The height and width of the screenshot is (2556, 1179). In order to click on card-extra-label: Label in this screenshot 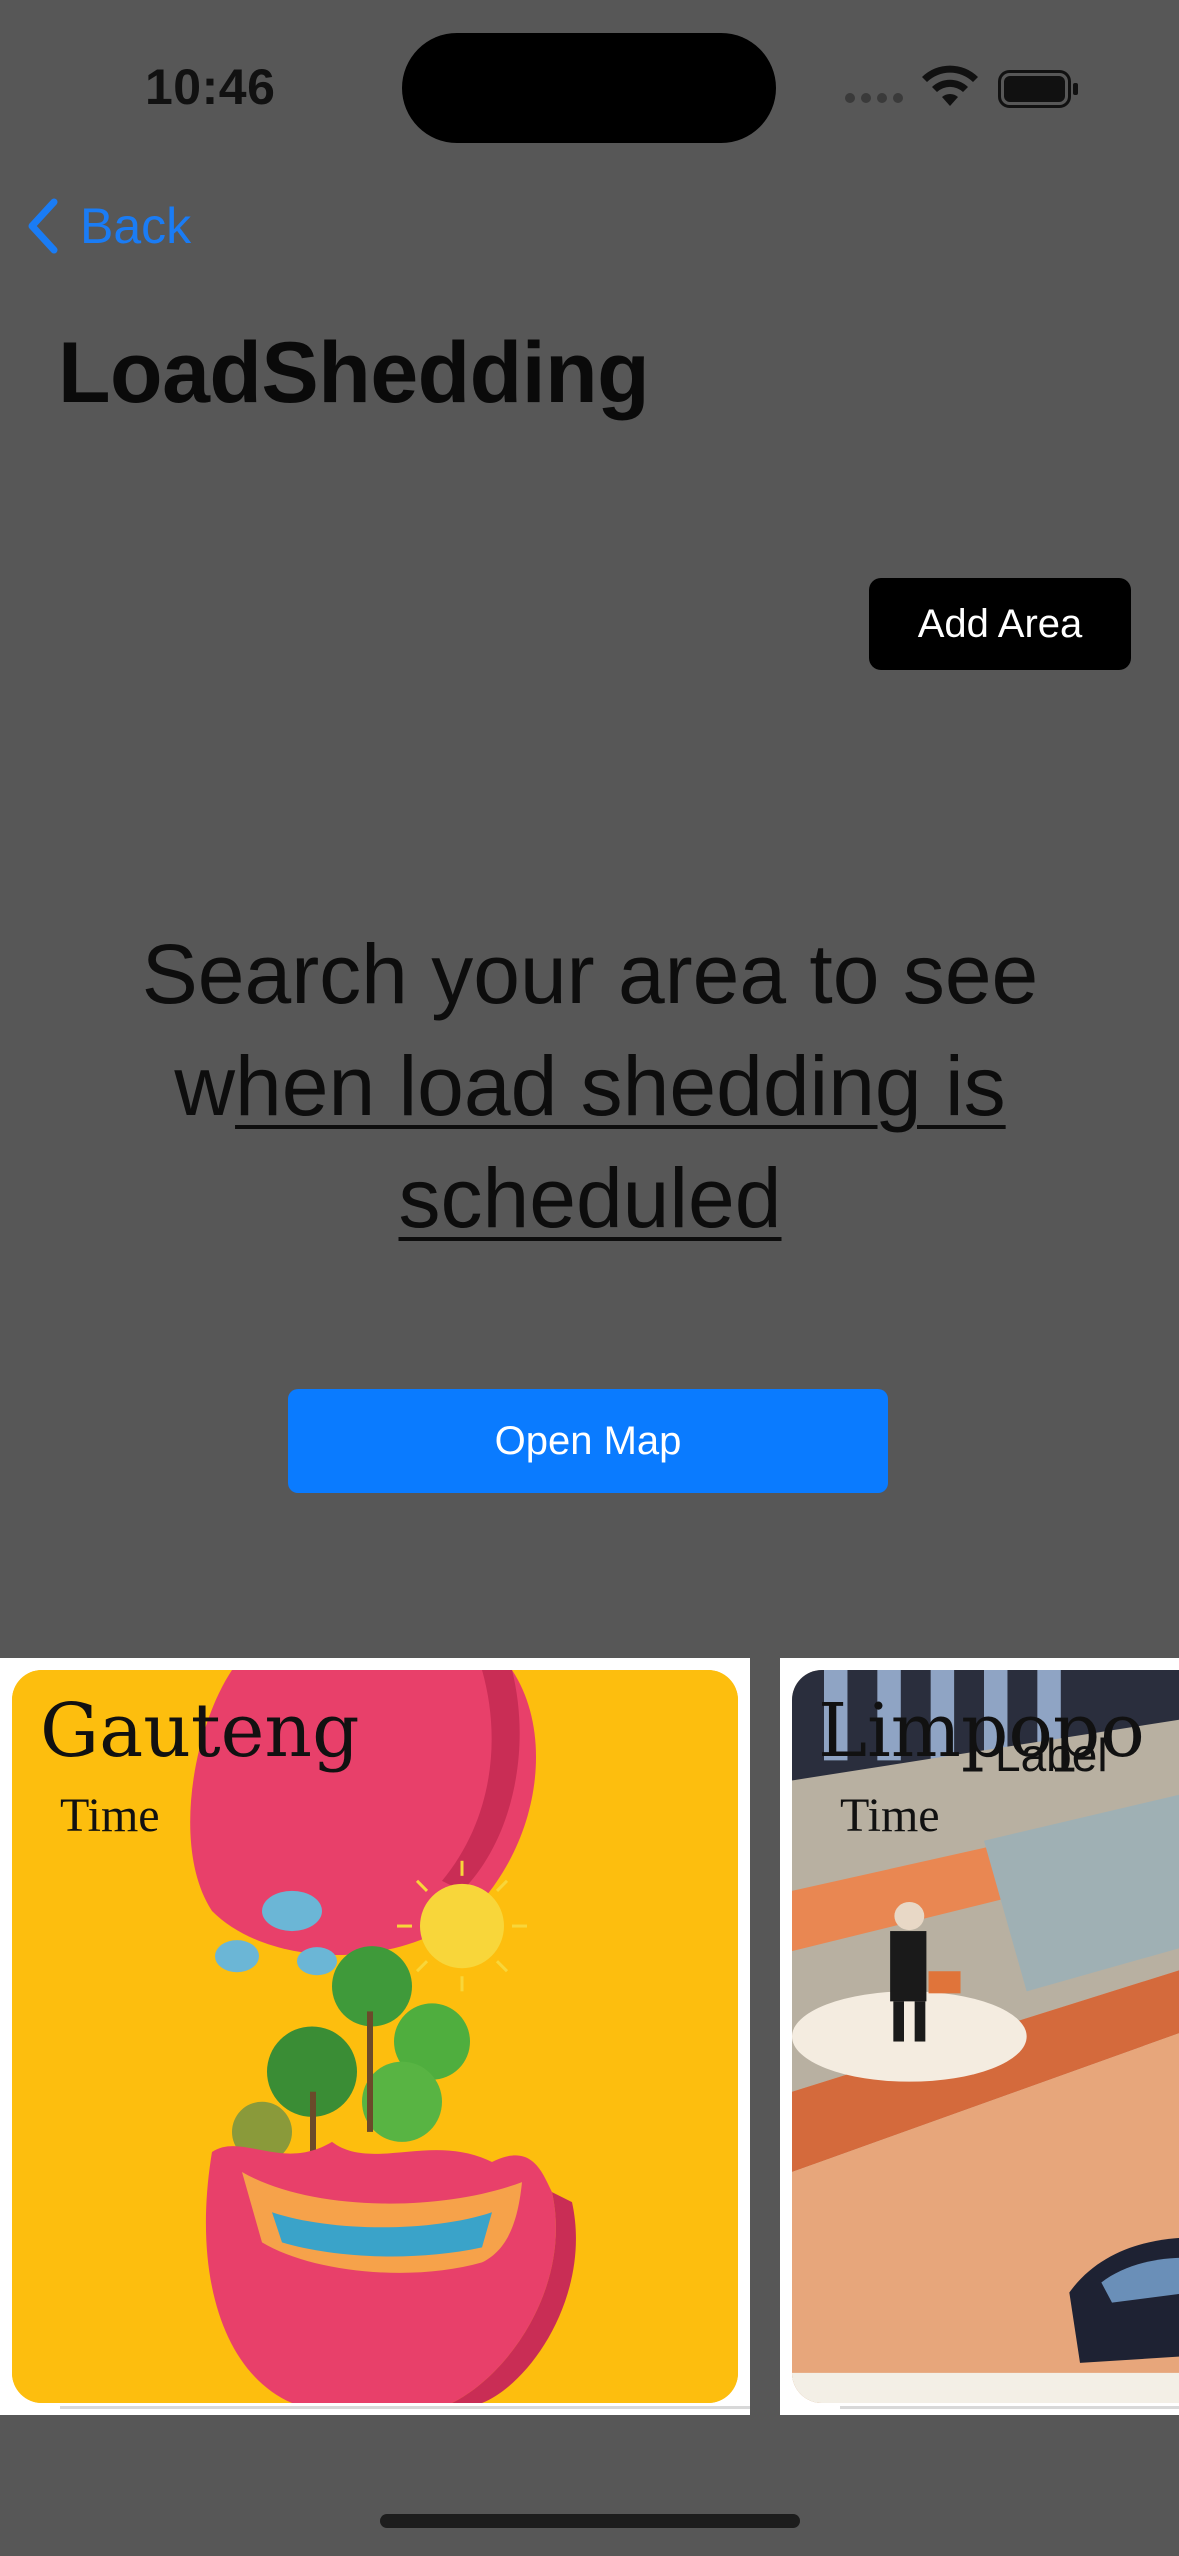, I will do `click(1051, 1755)`.